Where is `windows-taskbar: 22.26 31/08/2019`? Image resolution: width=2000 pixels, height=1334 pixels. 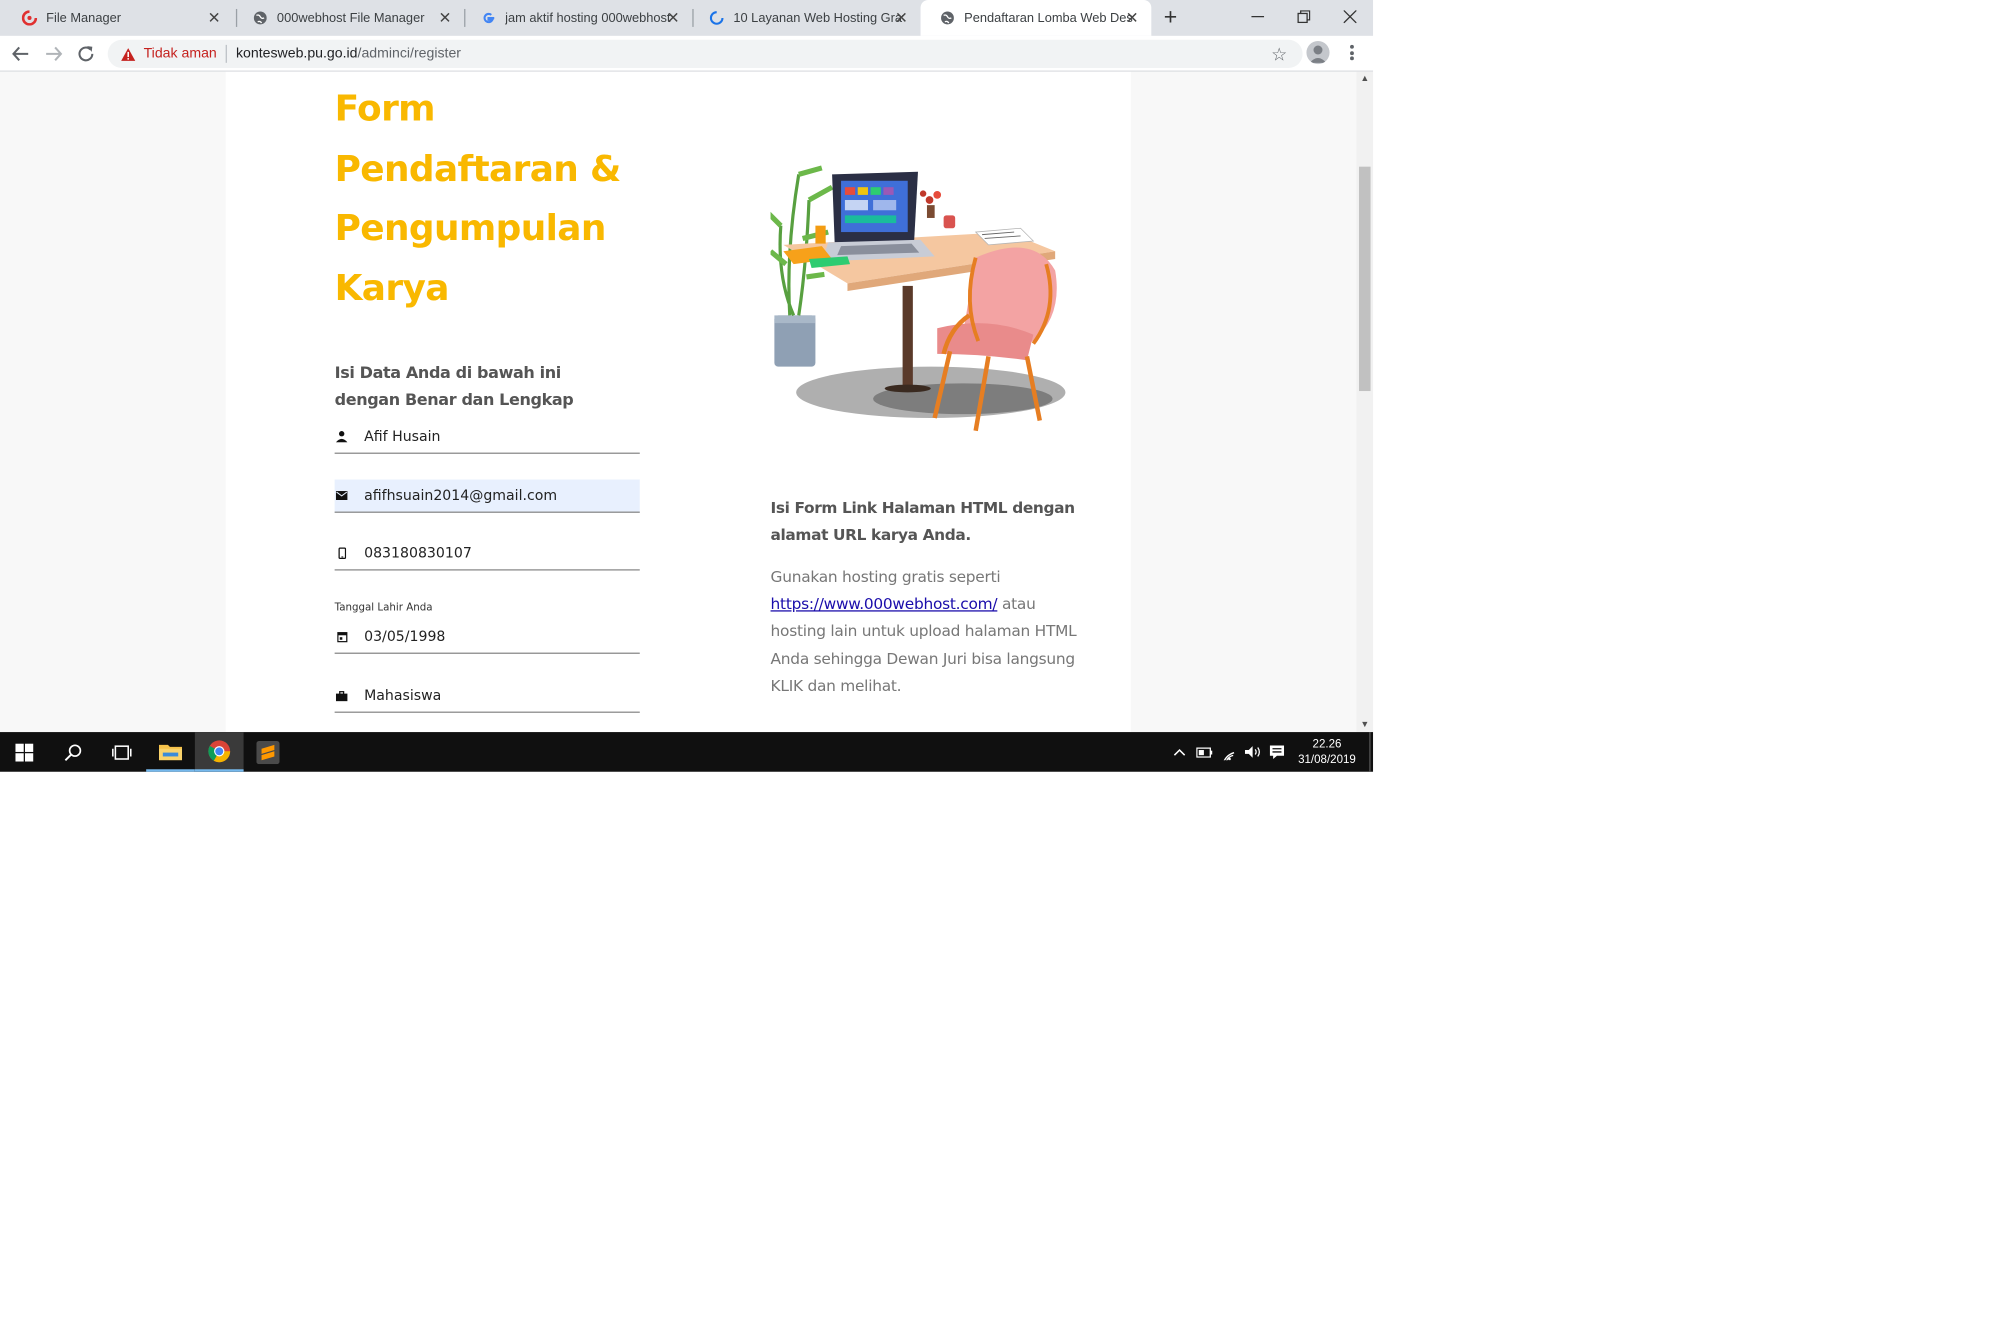
windows-taskbar: 22.26 31/08/2019 is located at coordinates (687, 752).